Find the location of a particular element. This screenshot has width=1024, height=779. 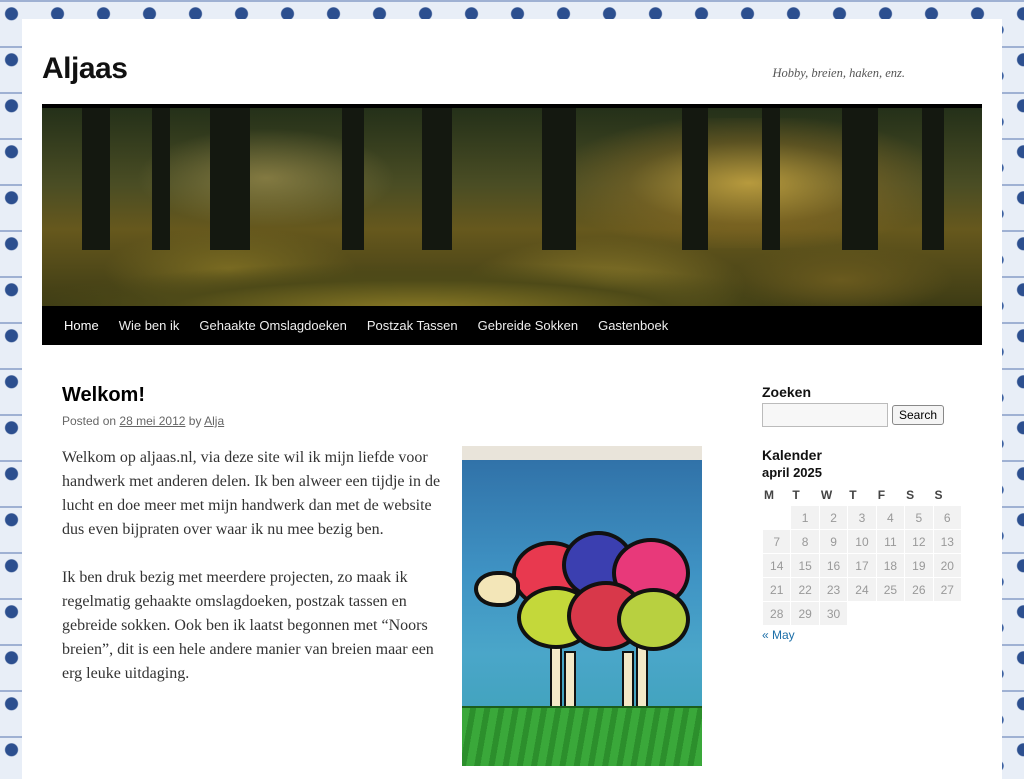

calendar-weekday: F is located at coordinates (881, 495).